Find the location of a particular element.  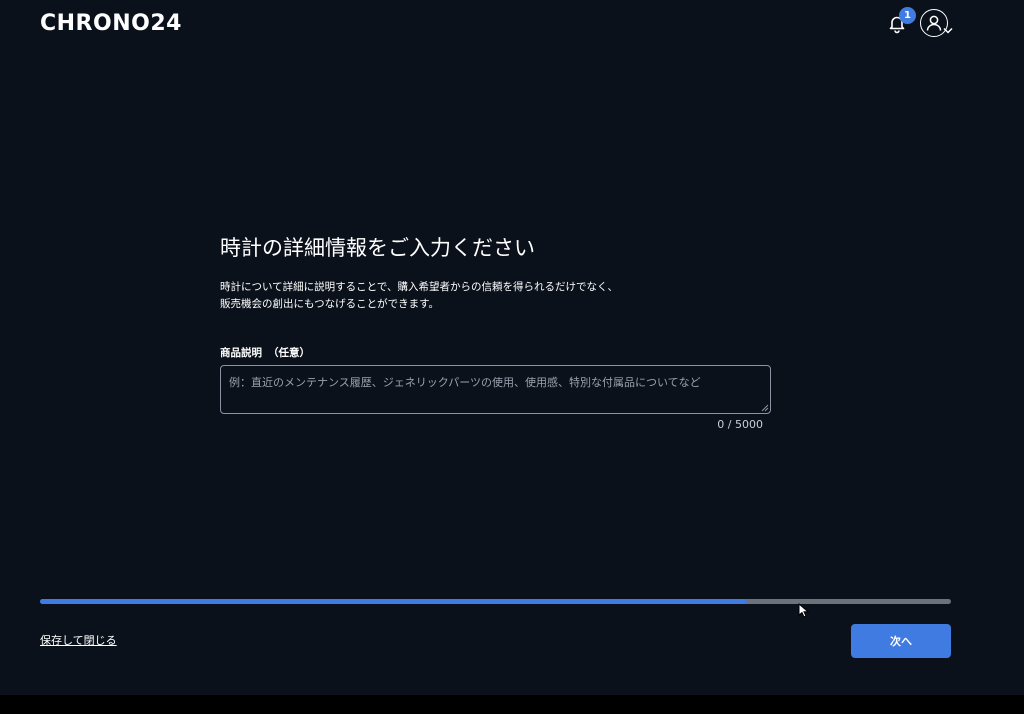

chrono24-logo: CHRONO24 is located at coordinates (111, 24).